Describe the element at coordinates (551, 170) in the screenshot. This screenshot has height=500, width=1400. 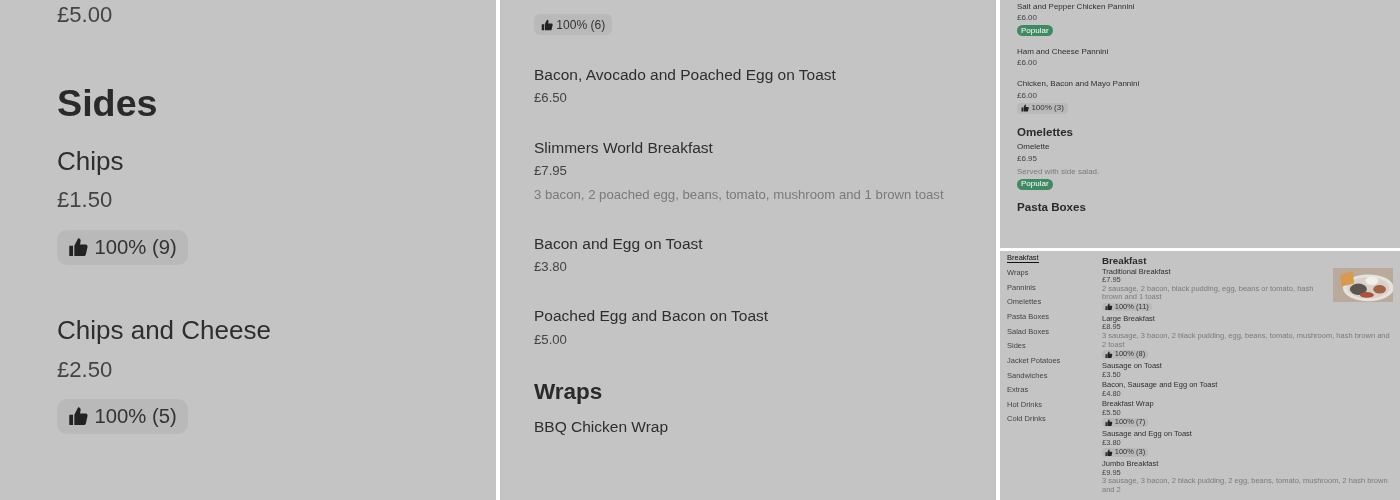
I see `dish-price: £7.95` at that location.